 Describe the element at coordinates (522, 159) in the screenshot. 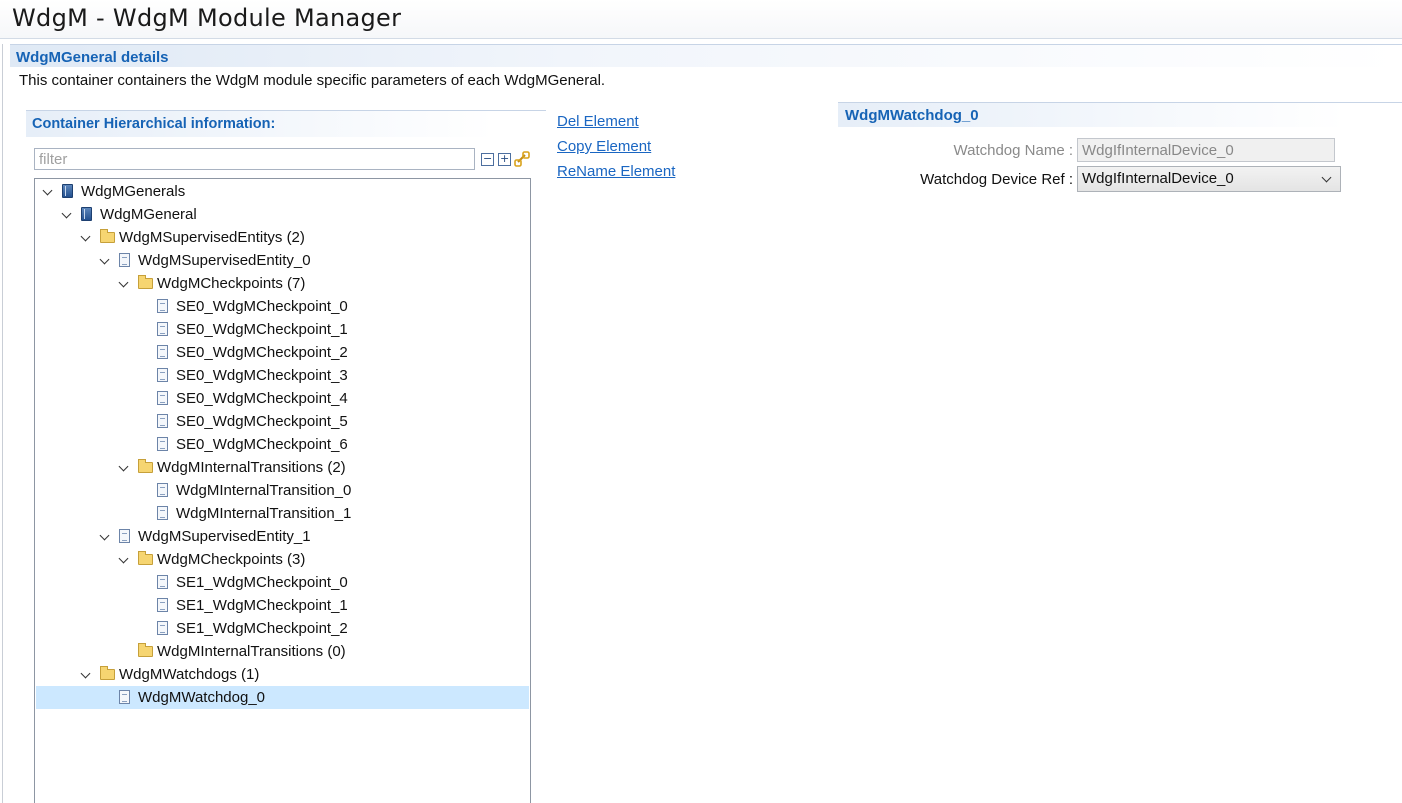

I see `link-sync-icon` at that location.